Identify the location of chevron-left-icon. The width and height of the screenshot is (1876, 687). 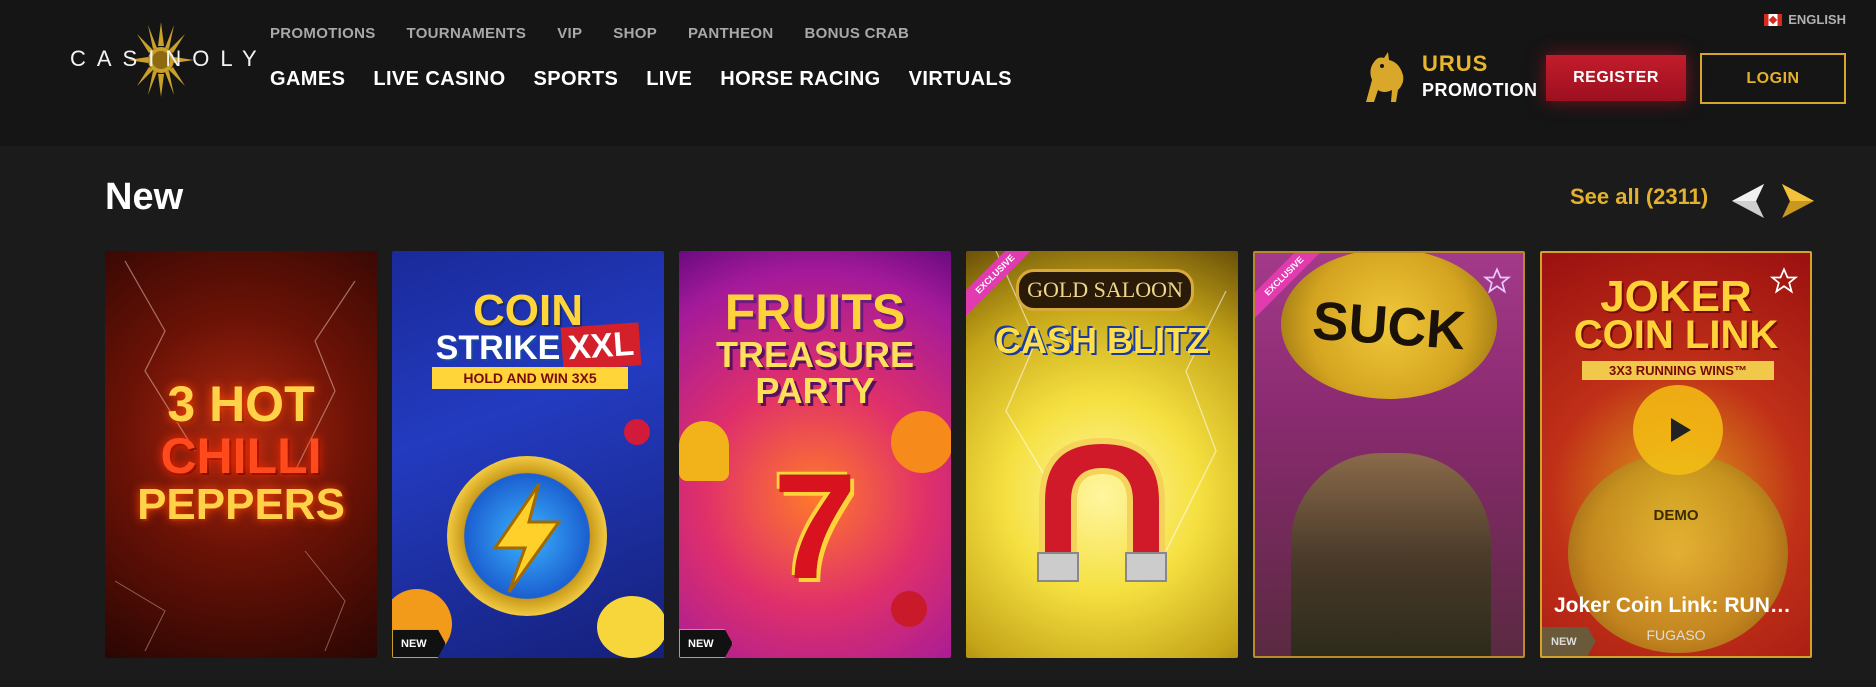
(1749, 201).